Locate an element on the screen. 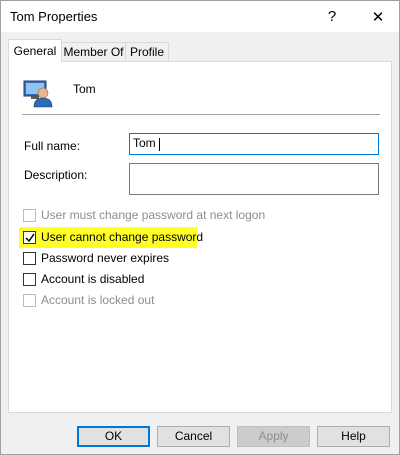  user-icon is located at coordinates (38, 94).